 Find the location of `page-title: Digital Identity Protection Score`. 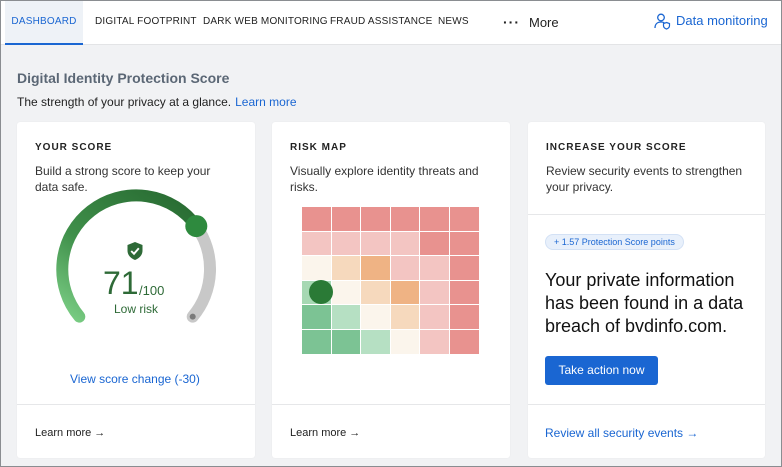

page-title: Digital Identity Protection Score is located at coordinates (123, 78).